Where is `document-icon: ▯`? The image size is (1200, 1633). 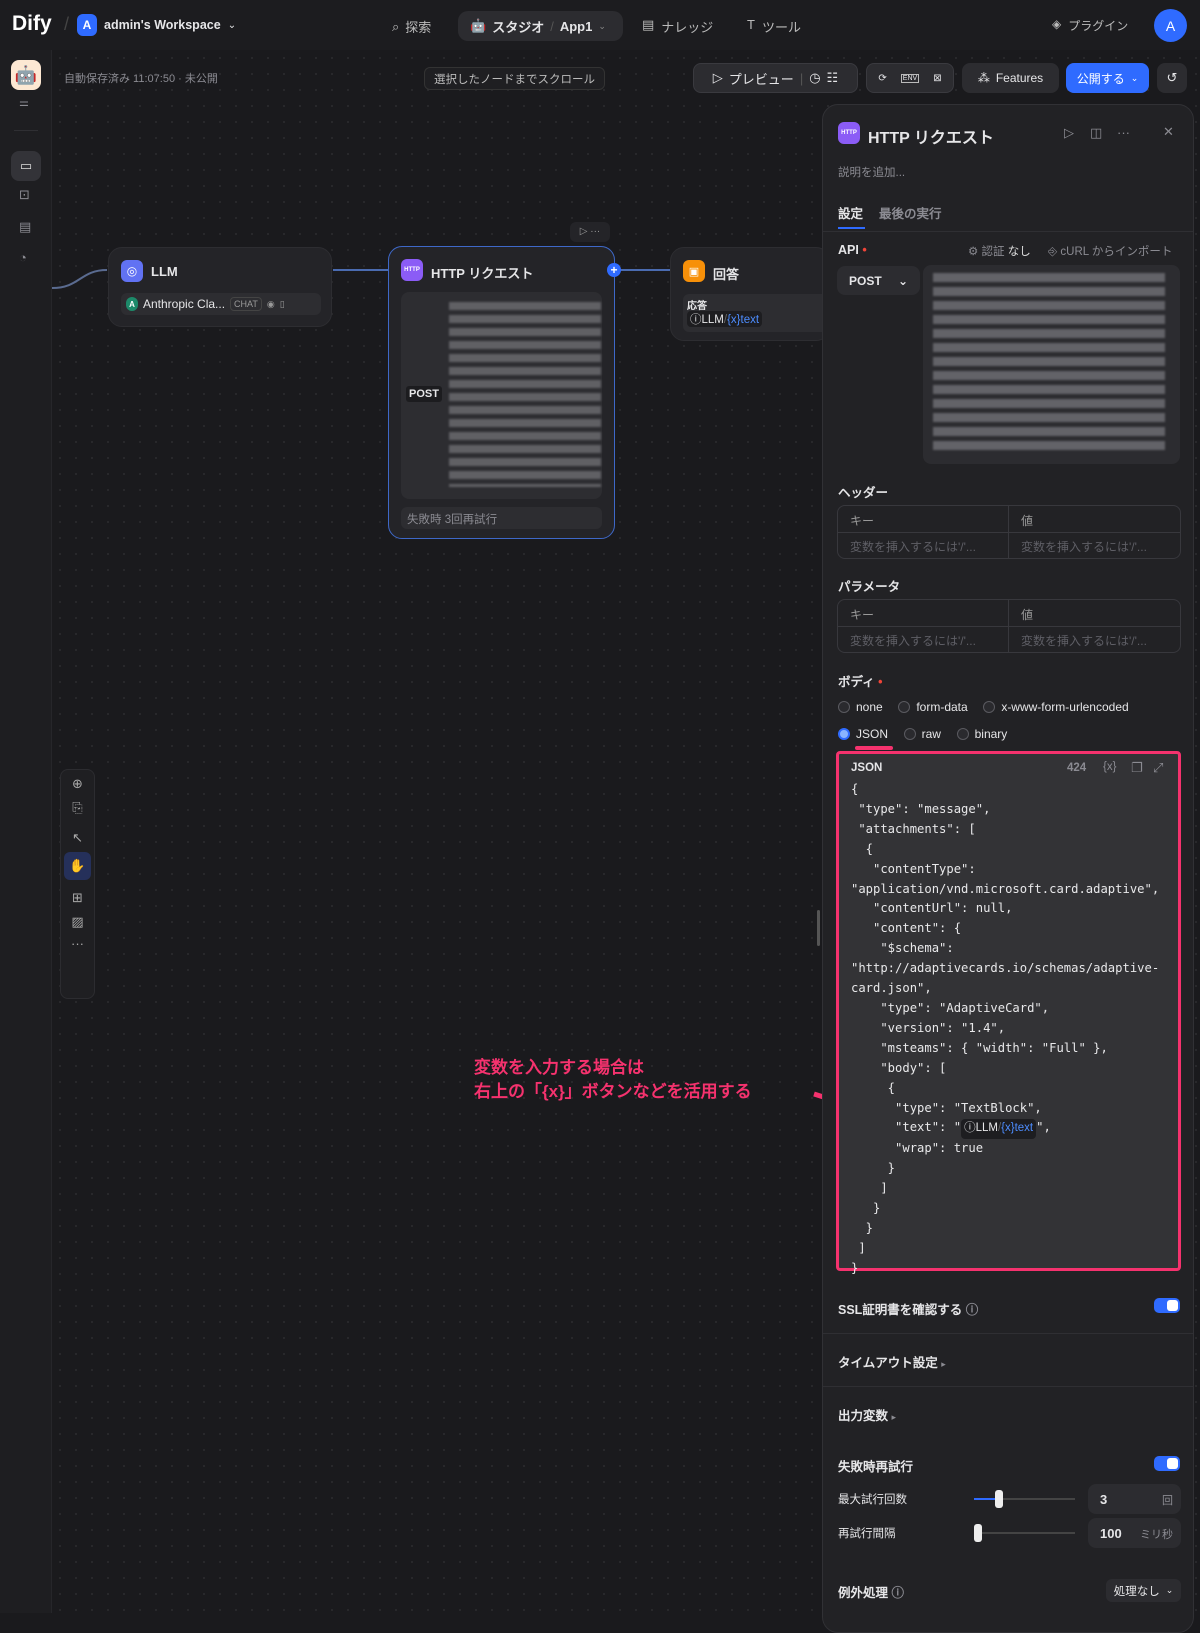 document-icon: ▯ is located at coordinates (282, 303).